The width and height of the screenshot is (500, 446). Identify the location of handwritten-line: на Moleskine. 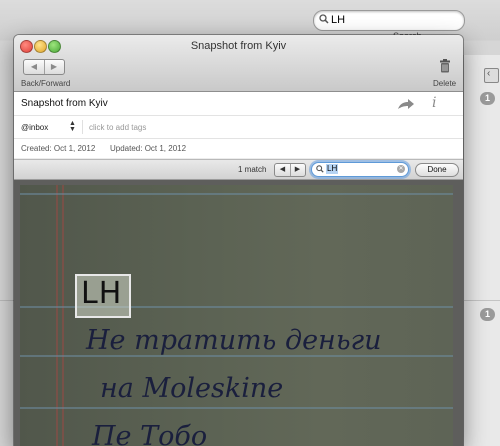
(192, 388).